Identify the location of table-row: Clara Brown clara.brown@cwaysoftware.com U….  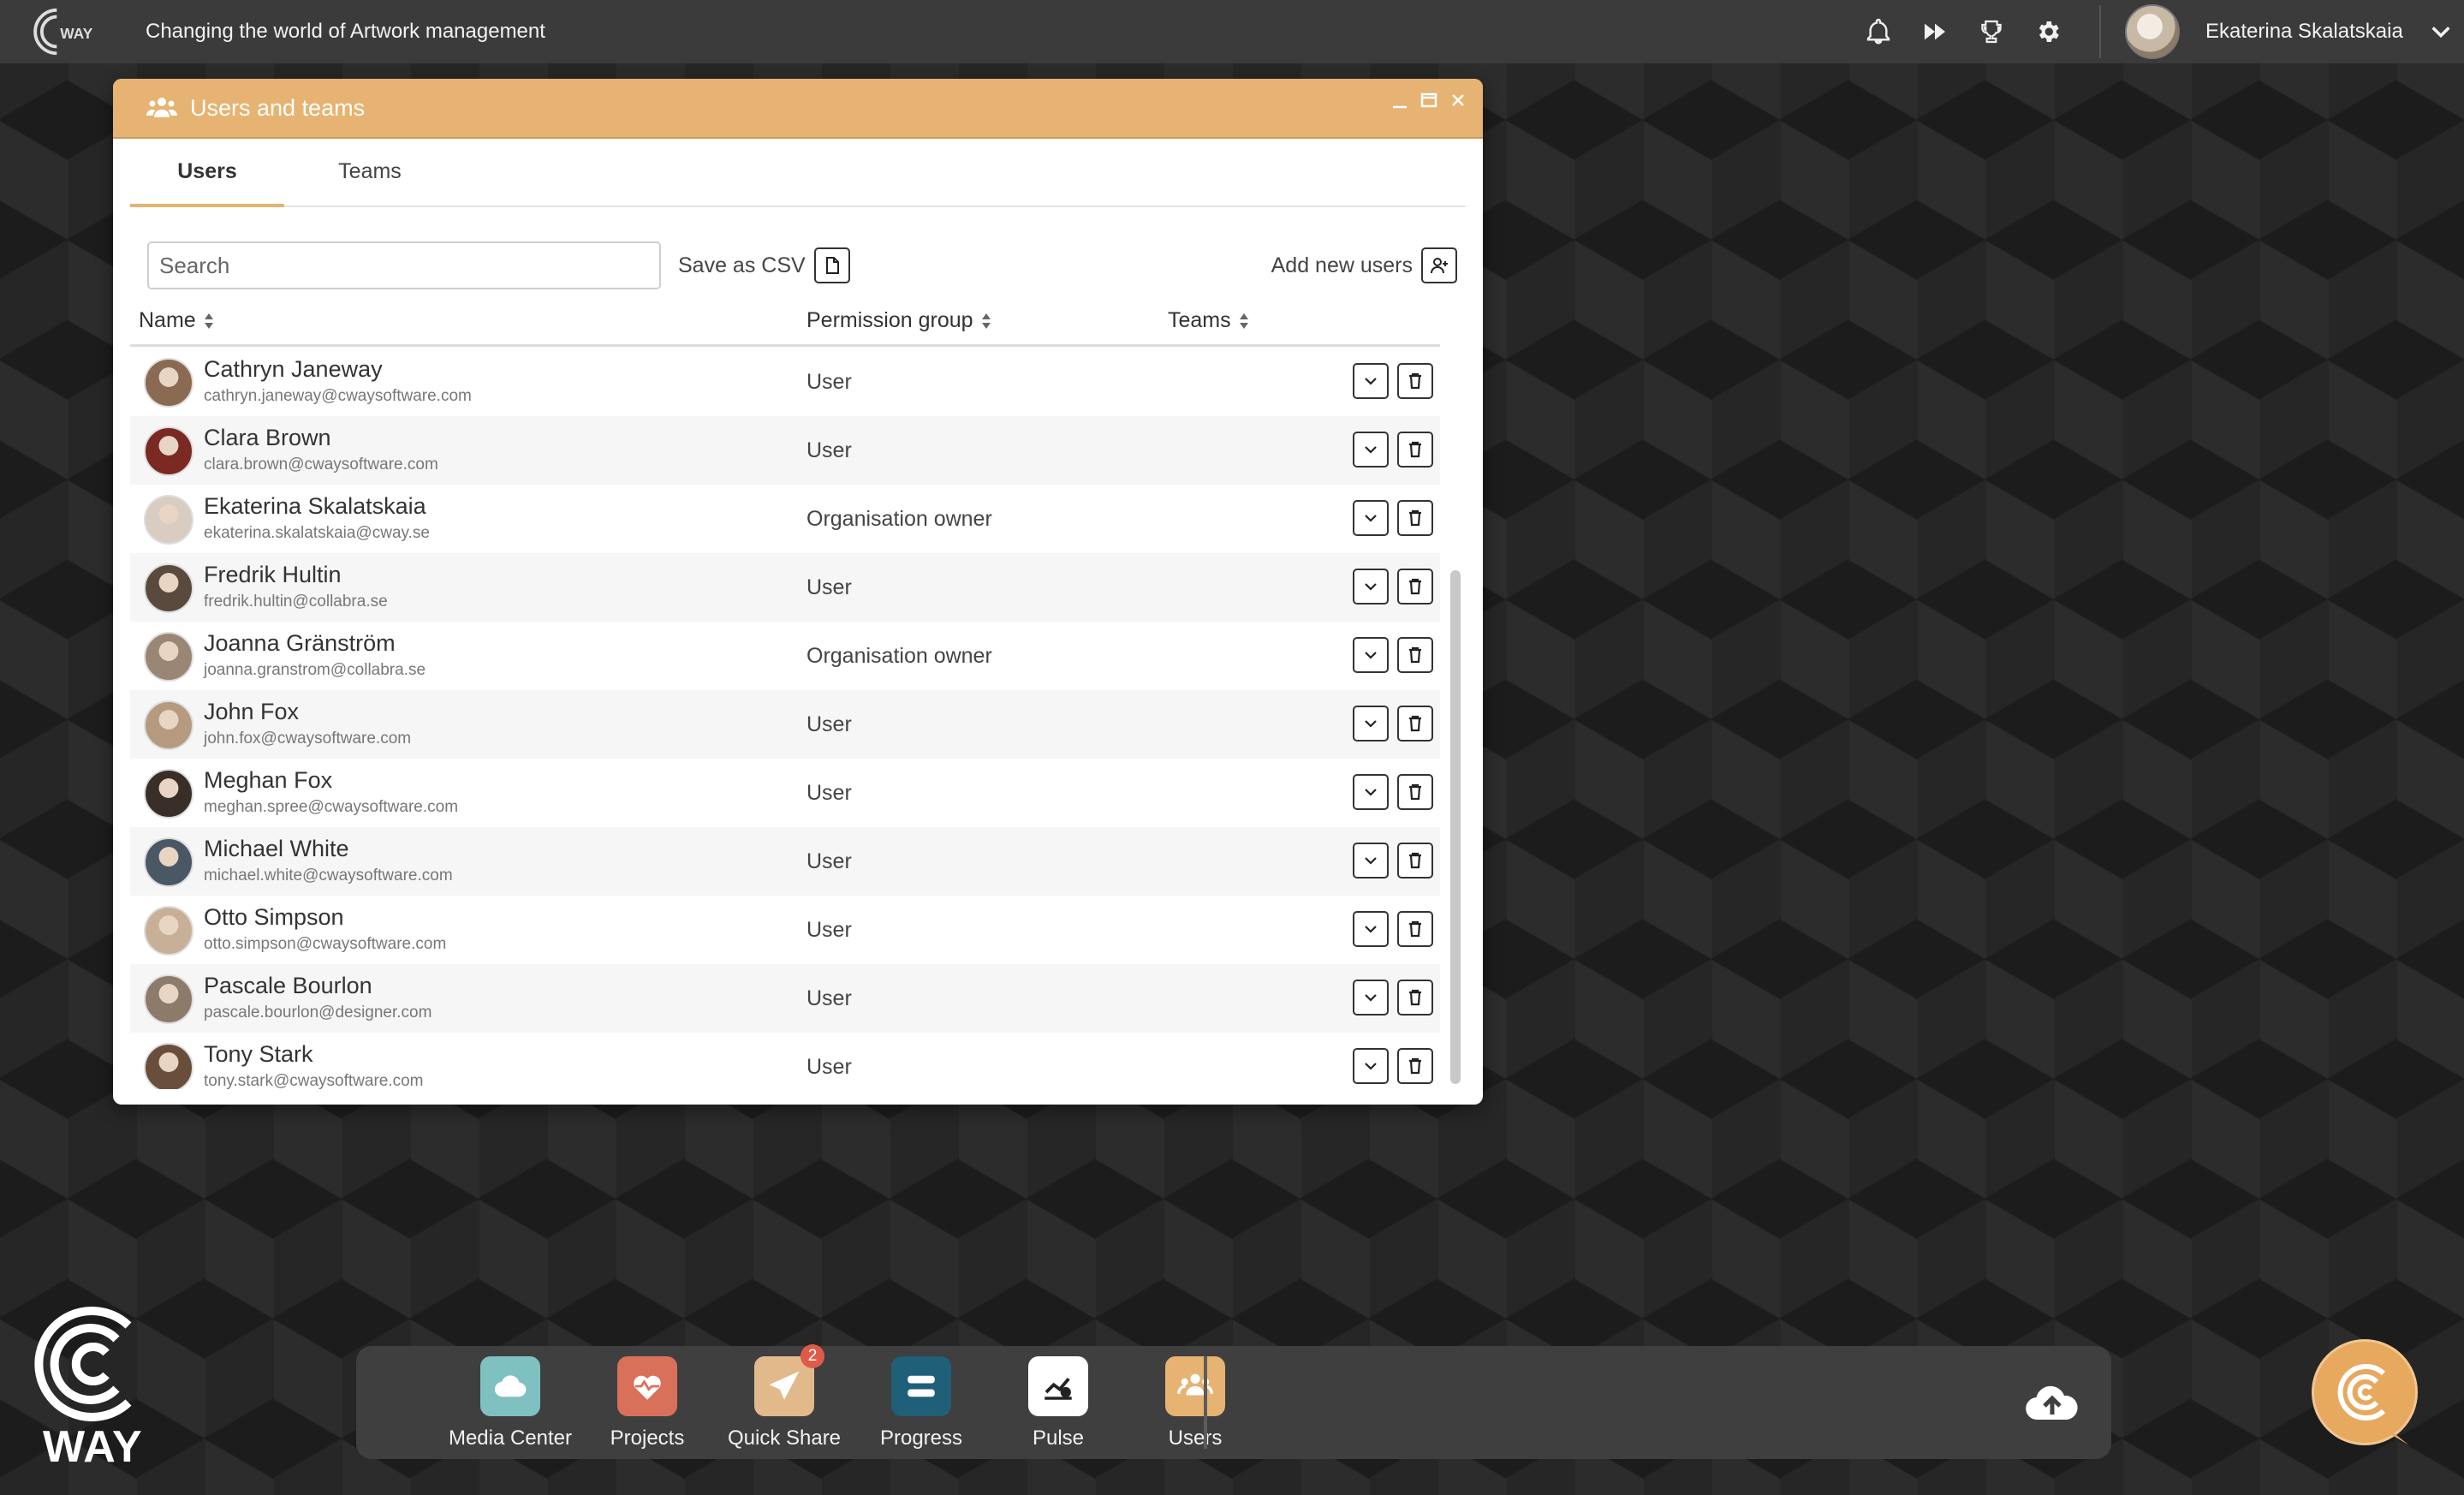
(785, 450).